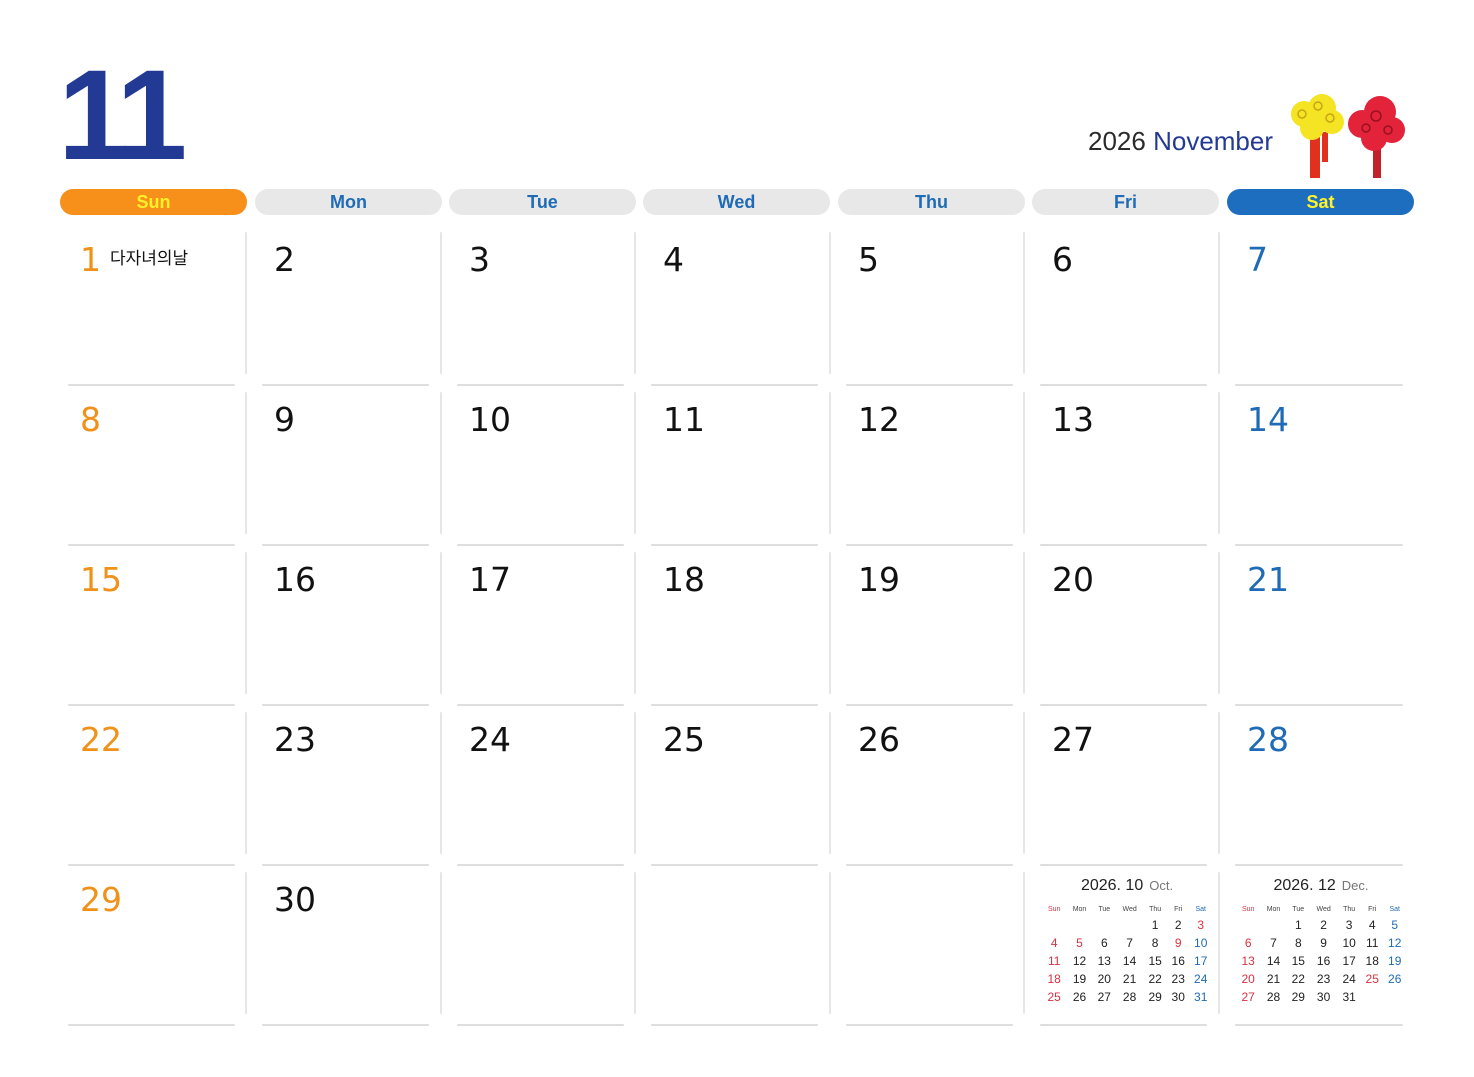  What do you see at coordinates (165, 632) in the screenshot?
I see `day-cell: 15` at bounding box center [165, 632].